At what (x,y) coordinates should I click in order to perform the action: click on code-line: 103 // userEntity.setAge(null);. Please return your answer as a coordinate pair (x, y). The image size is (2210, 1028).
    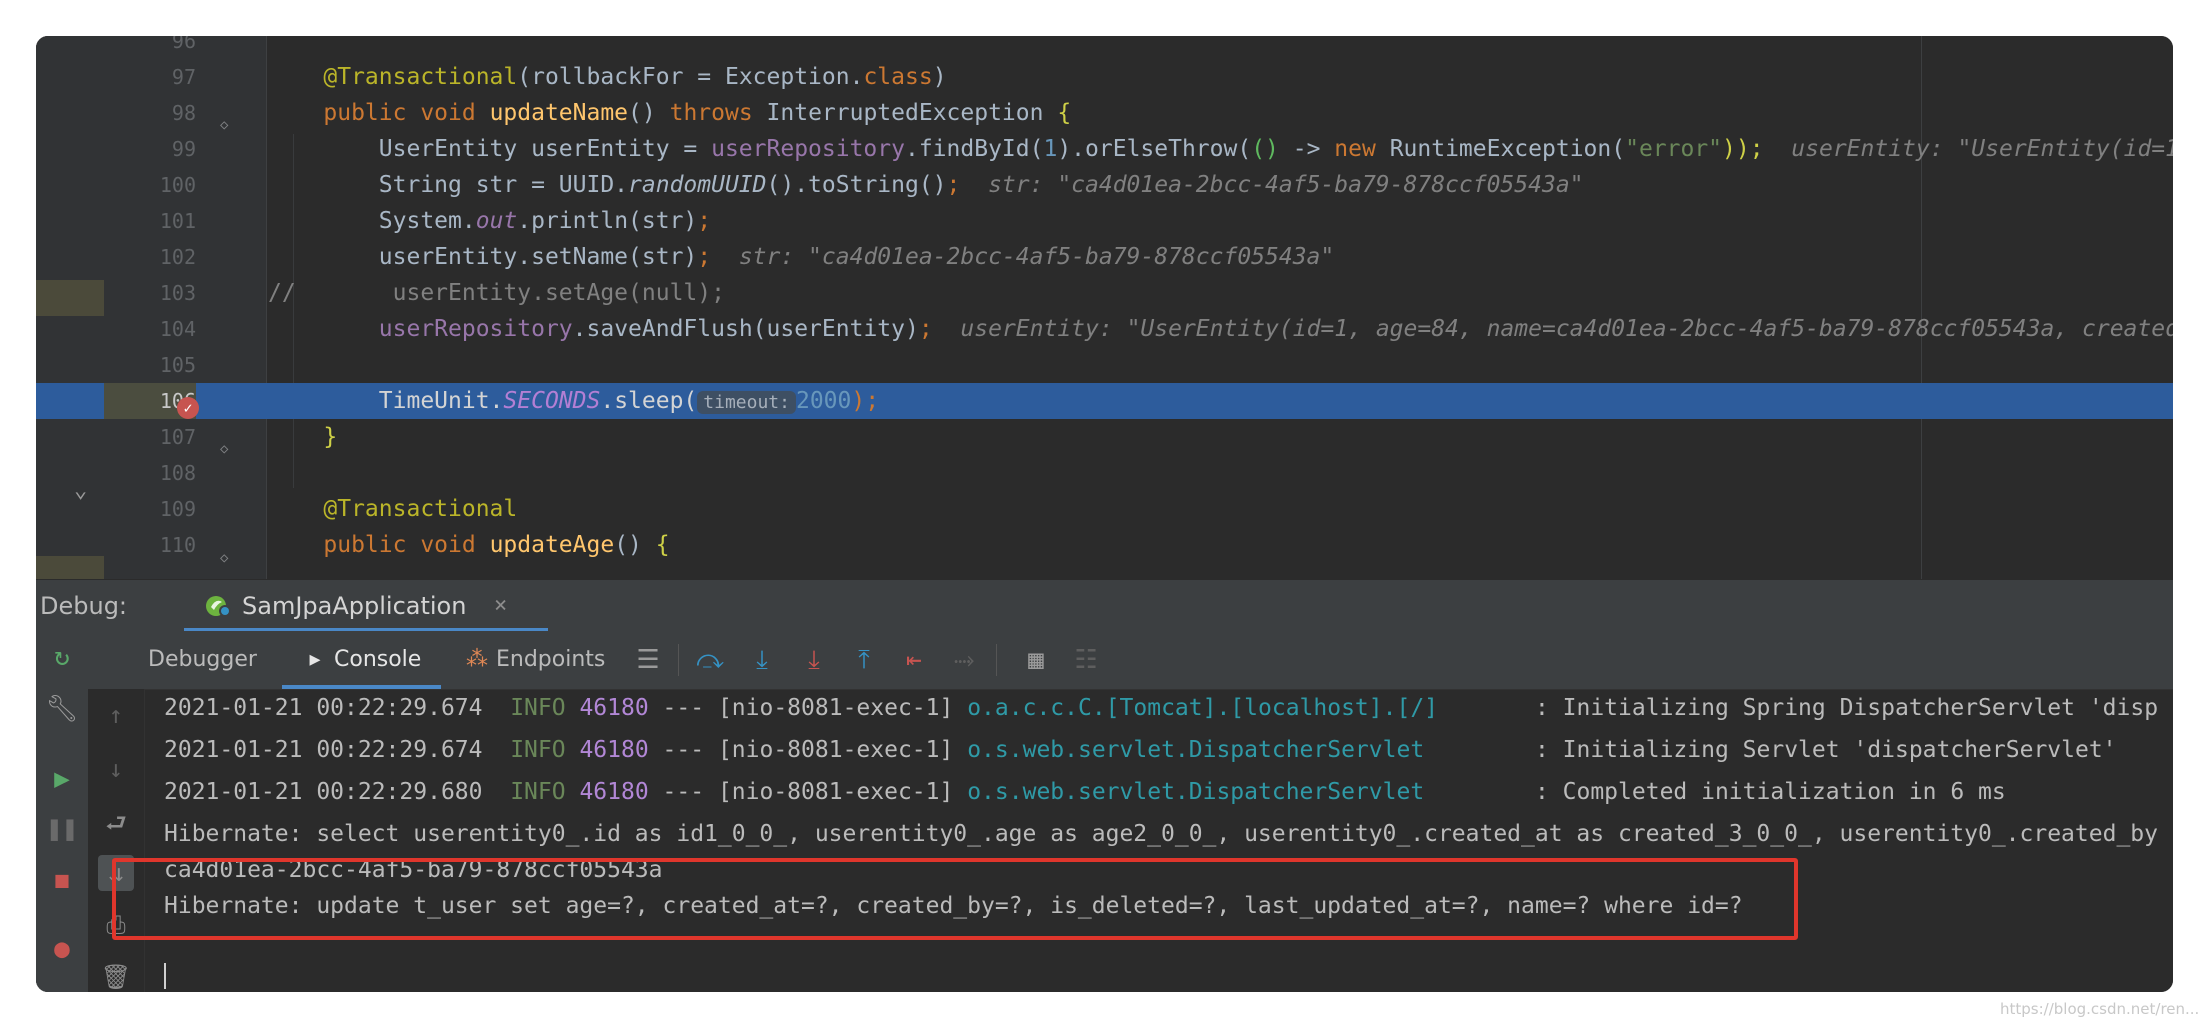
    Looking at the image, I should click on (1104, 293).